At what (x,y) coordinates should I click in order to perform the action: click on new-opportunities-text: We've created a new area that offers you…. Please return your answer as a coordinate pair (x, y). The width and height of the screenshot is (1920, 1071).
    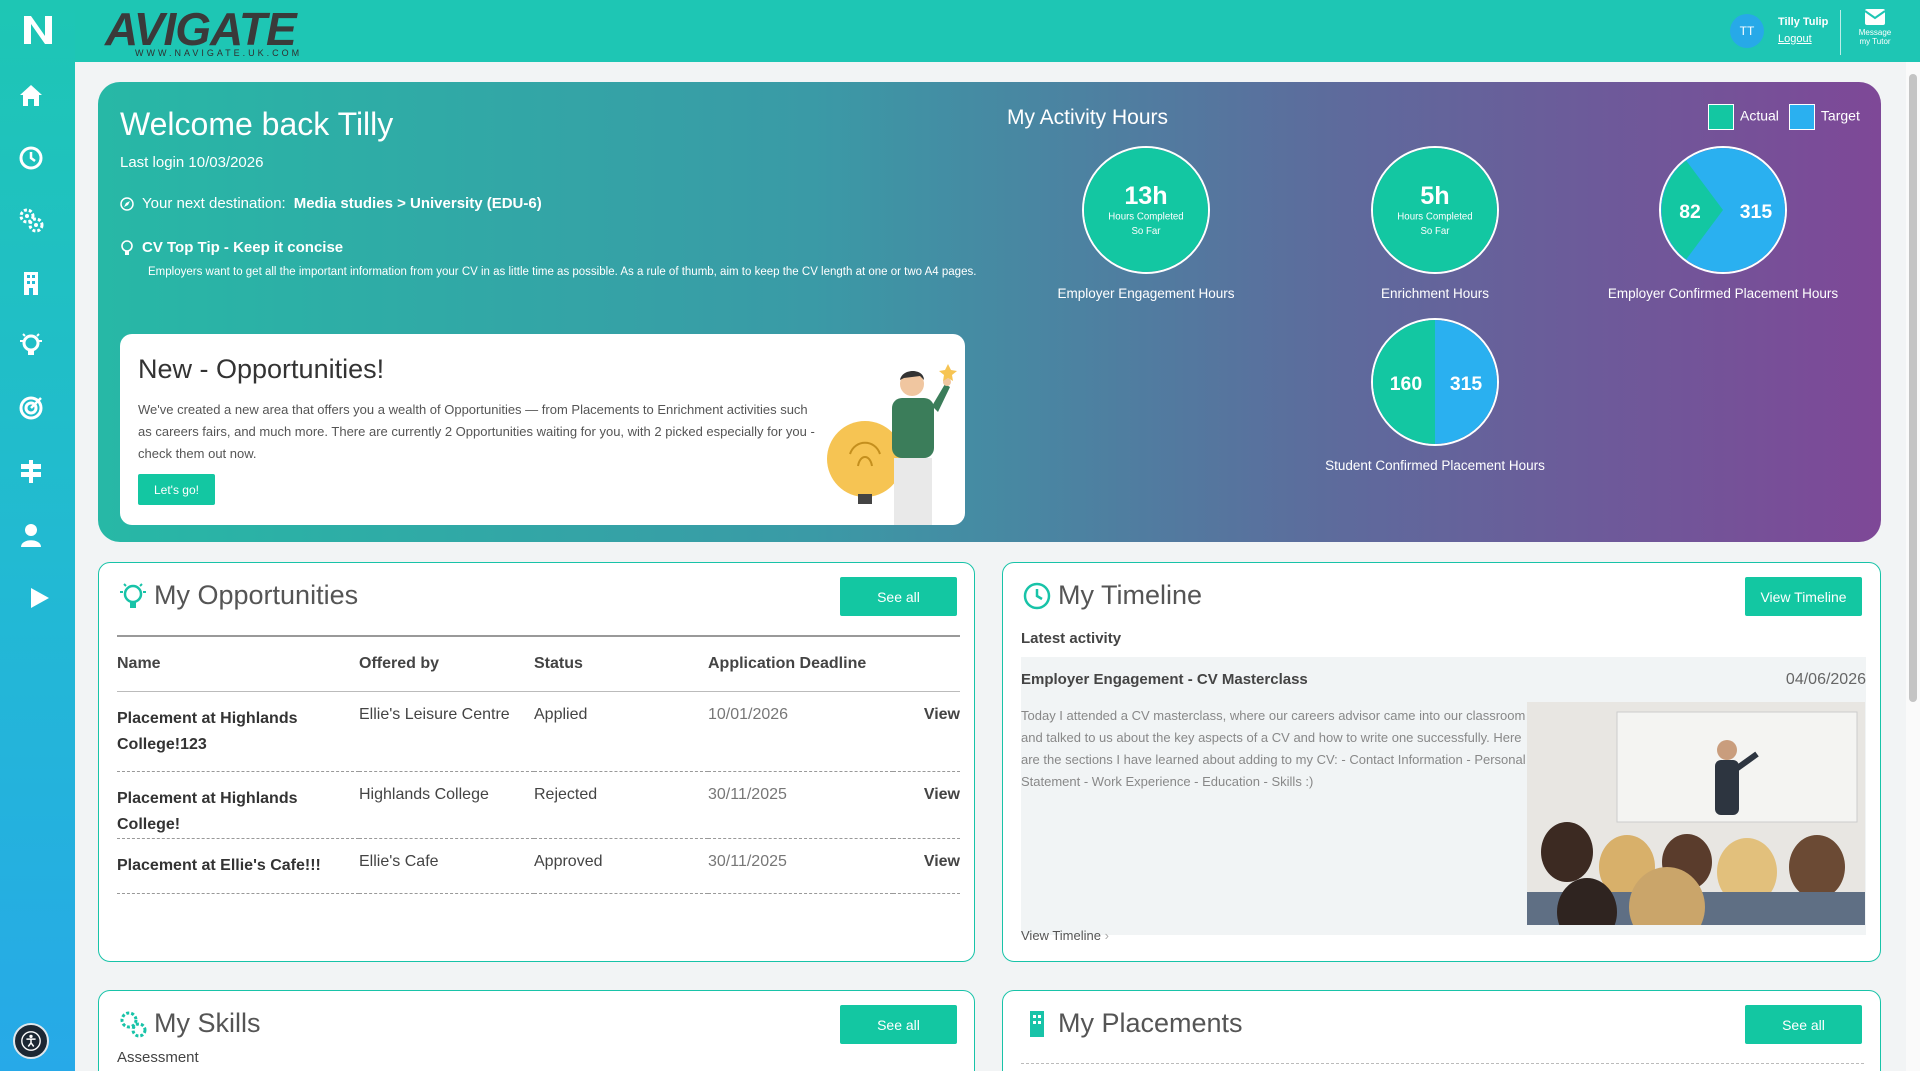
    Looking at the image, I should click on (476, 431).